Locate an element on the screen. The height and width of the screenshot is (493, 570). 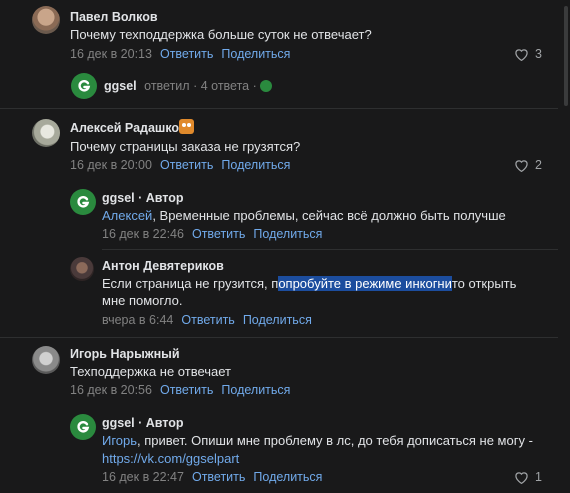
thread-author: ggsel is located at coordinates (120, 86).